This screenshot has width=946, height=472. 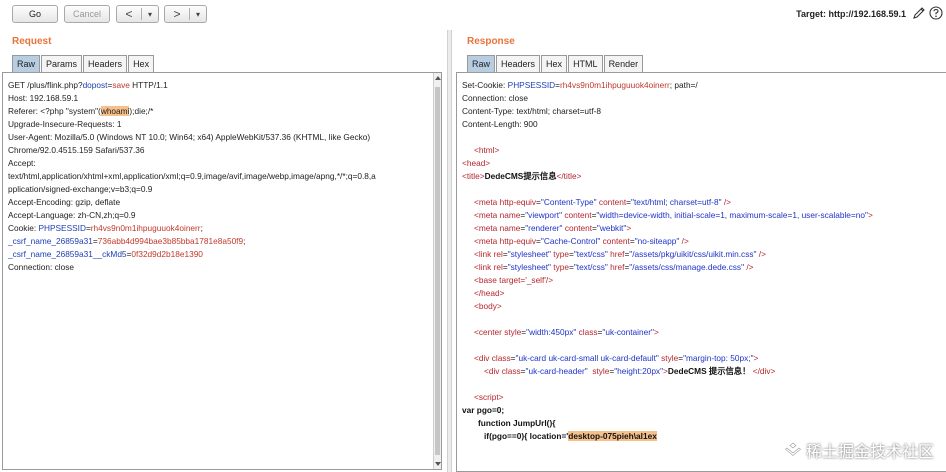 I want to click on response-line: Content-Length: 900, so click(x=500, y=124).